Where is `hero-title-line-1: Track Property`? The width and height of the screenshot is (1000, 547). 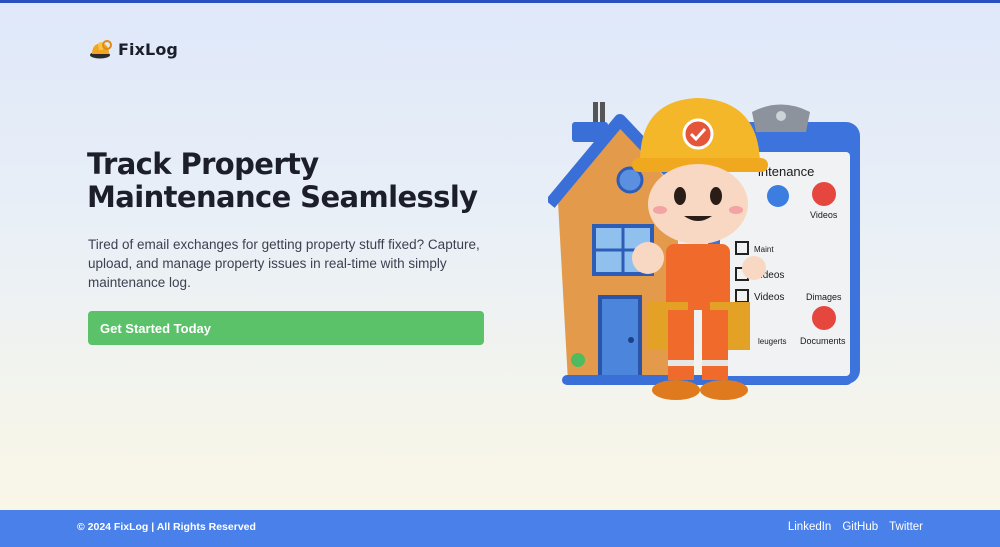
hero-title-line-1: Track Property is located at coordinates (203, 164).